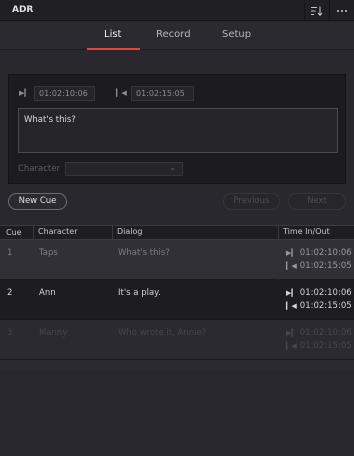 The height and width of the screenshot is (456, 354). I want to click on cue-dialog: Who wrote it, Annie?, so click(162, 333).